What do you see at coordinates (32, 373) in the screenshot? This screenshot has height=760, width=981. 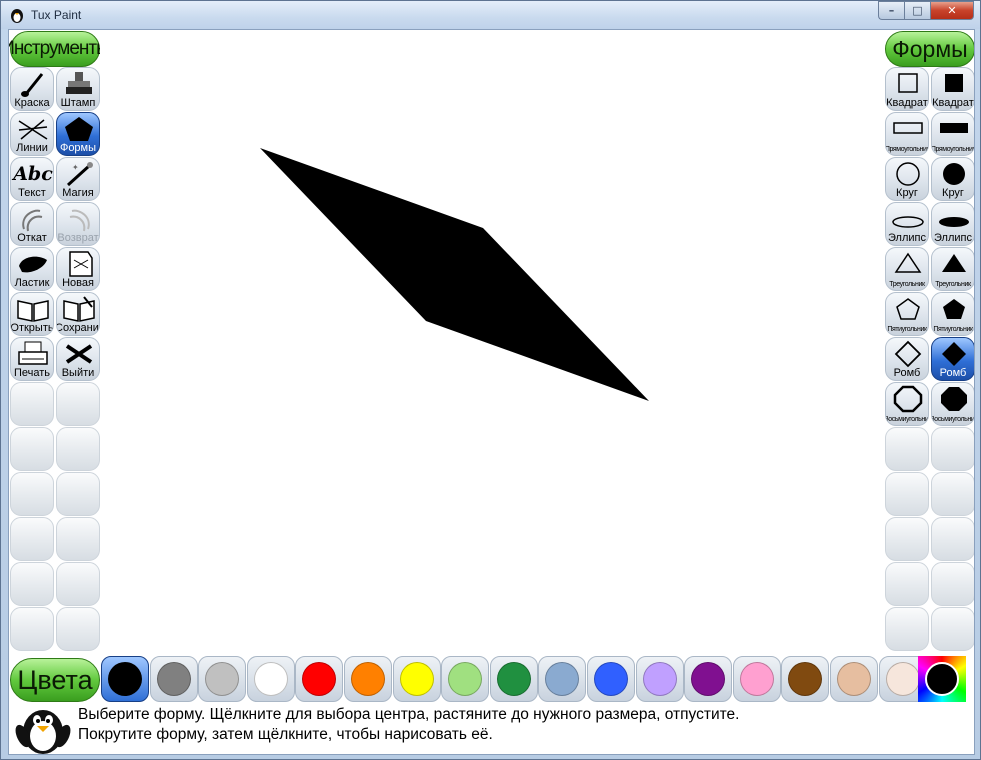 I see `tool-label: Печать` at bounding box center [32, 373].